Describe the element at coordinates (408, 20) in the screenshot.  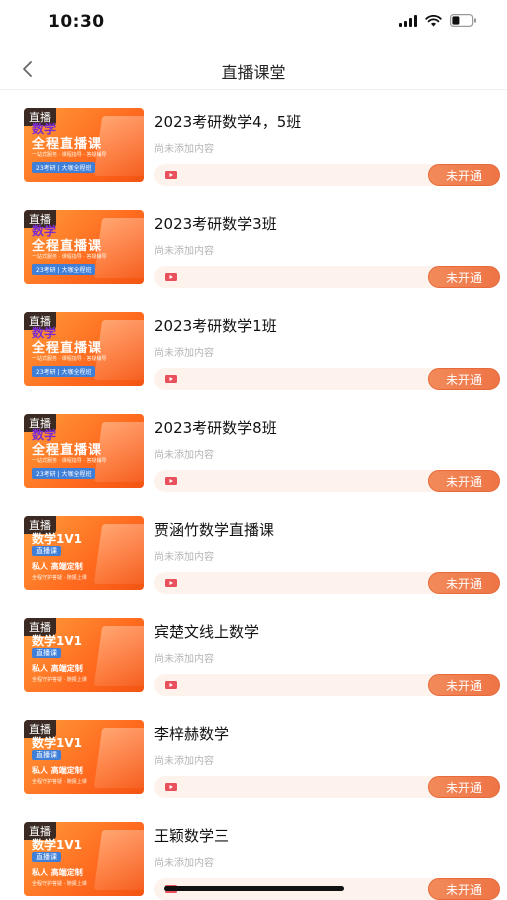
I see `cellular-signal-icon` at that location.